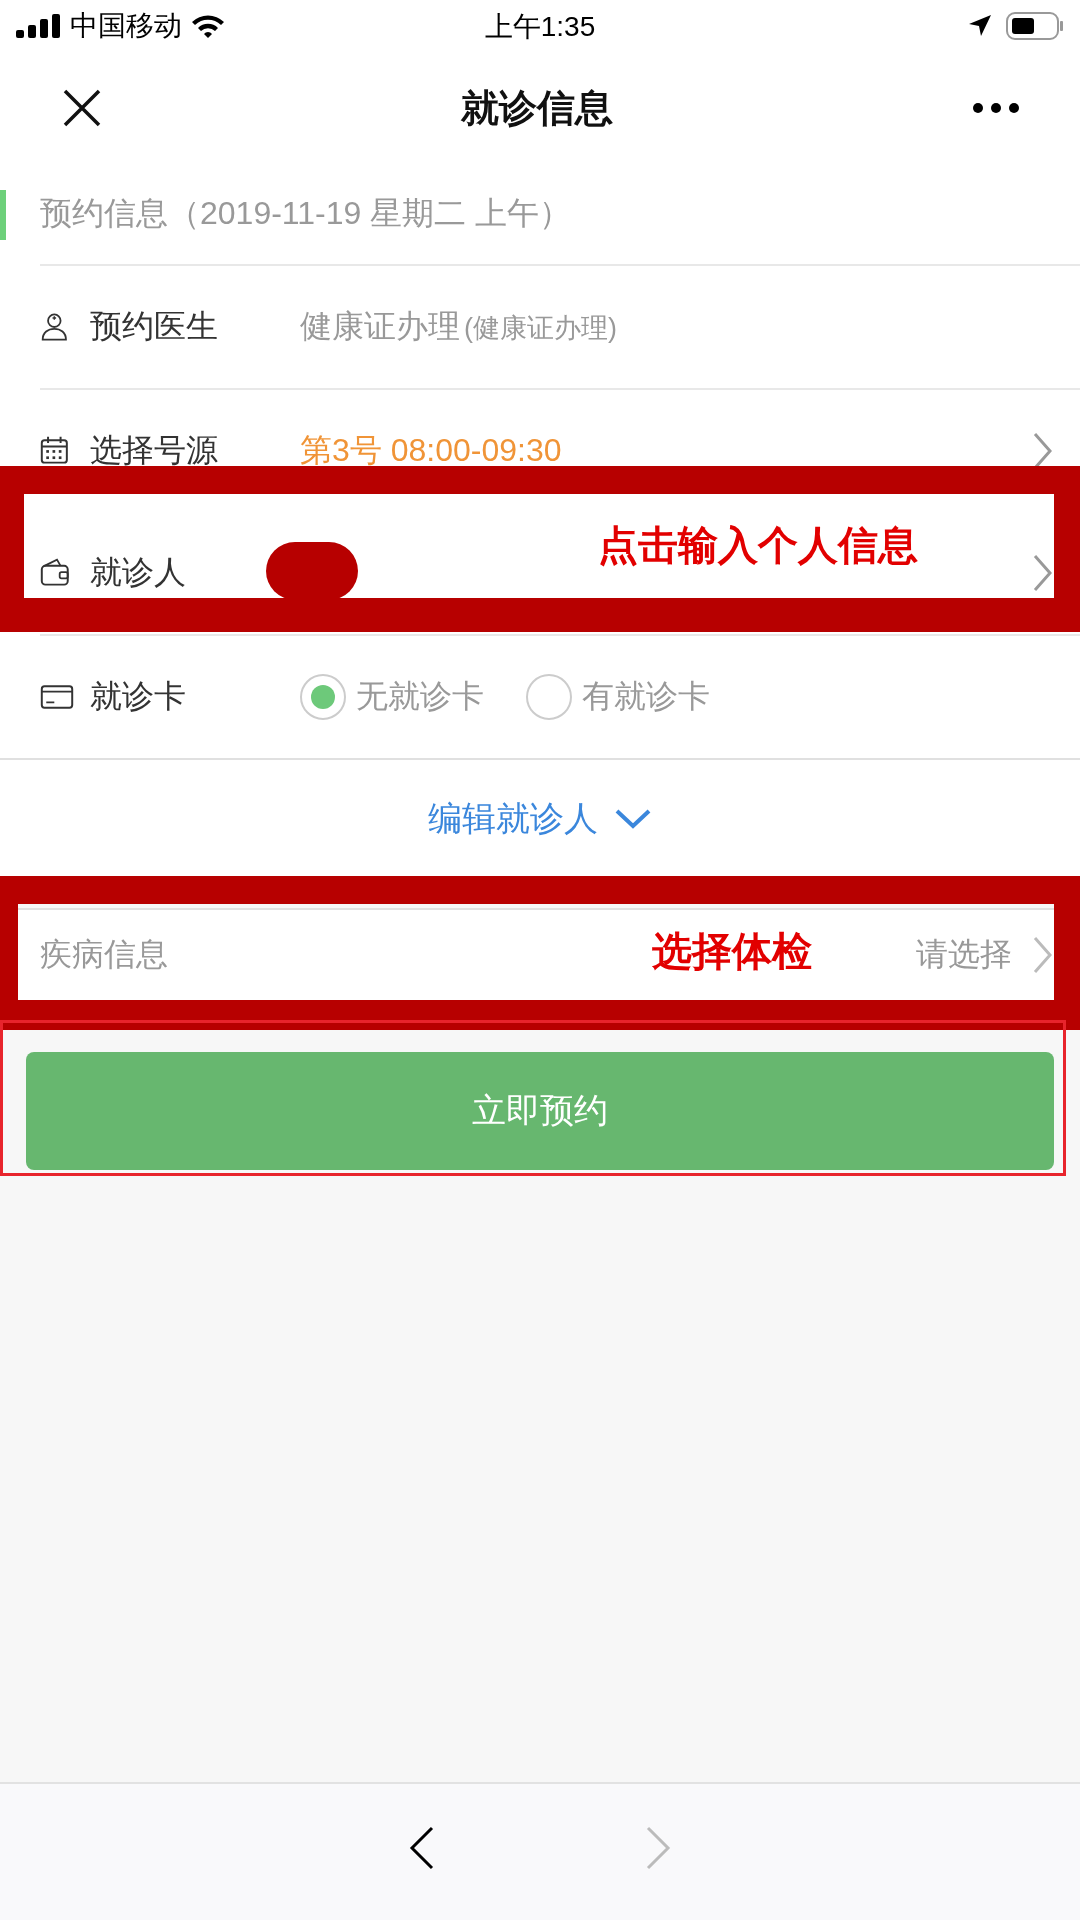 The image size is (1080, 1920). I want to click on row-note: (健康证办理), so click(540, 328).